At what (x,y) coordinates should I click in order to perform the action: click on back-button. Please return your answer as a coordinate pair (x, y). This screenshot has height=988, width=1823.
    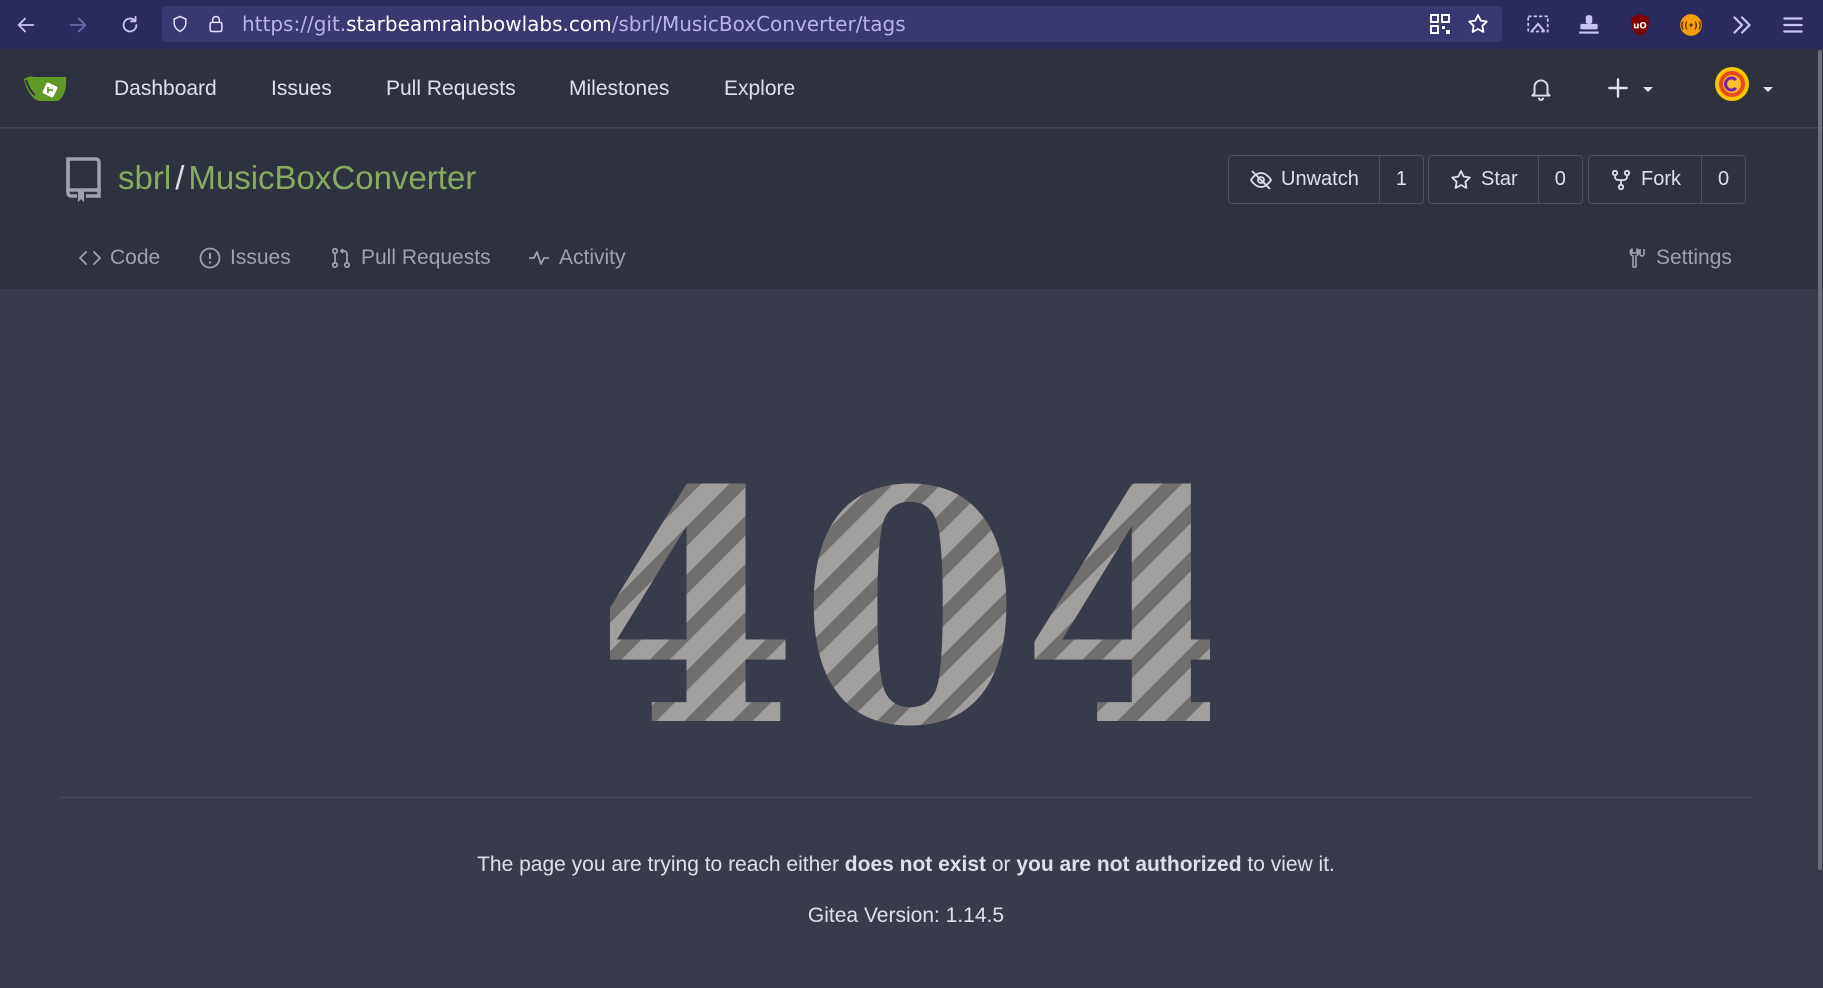
    Looking at the image, I should click on (26, 24).